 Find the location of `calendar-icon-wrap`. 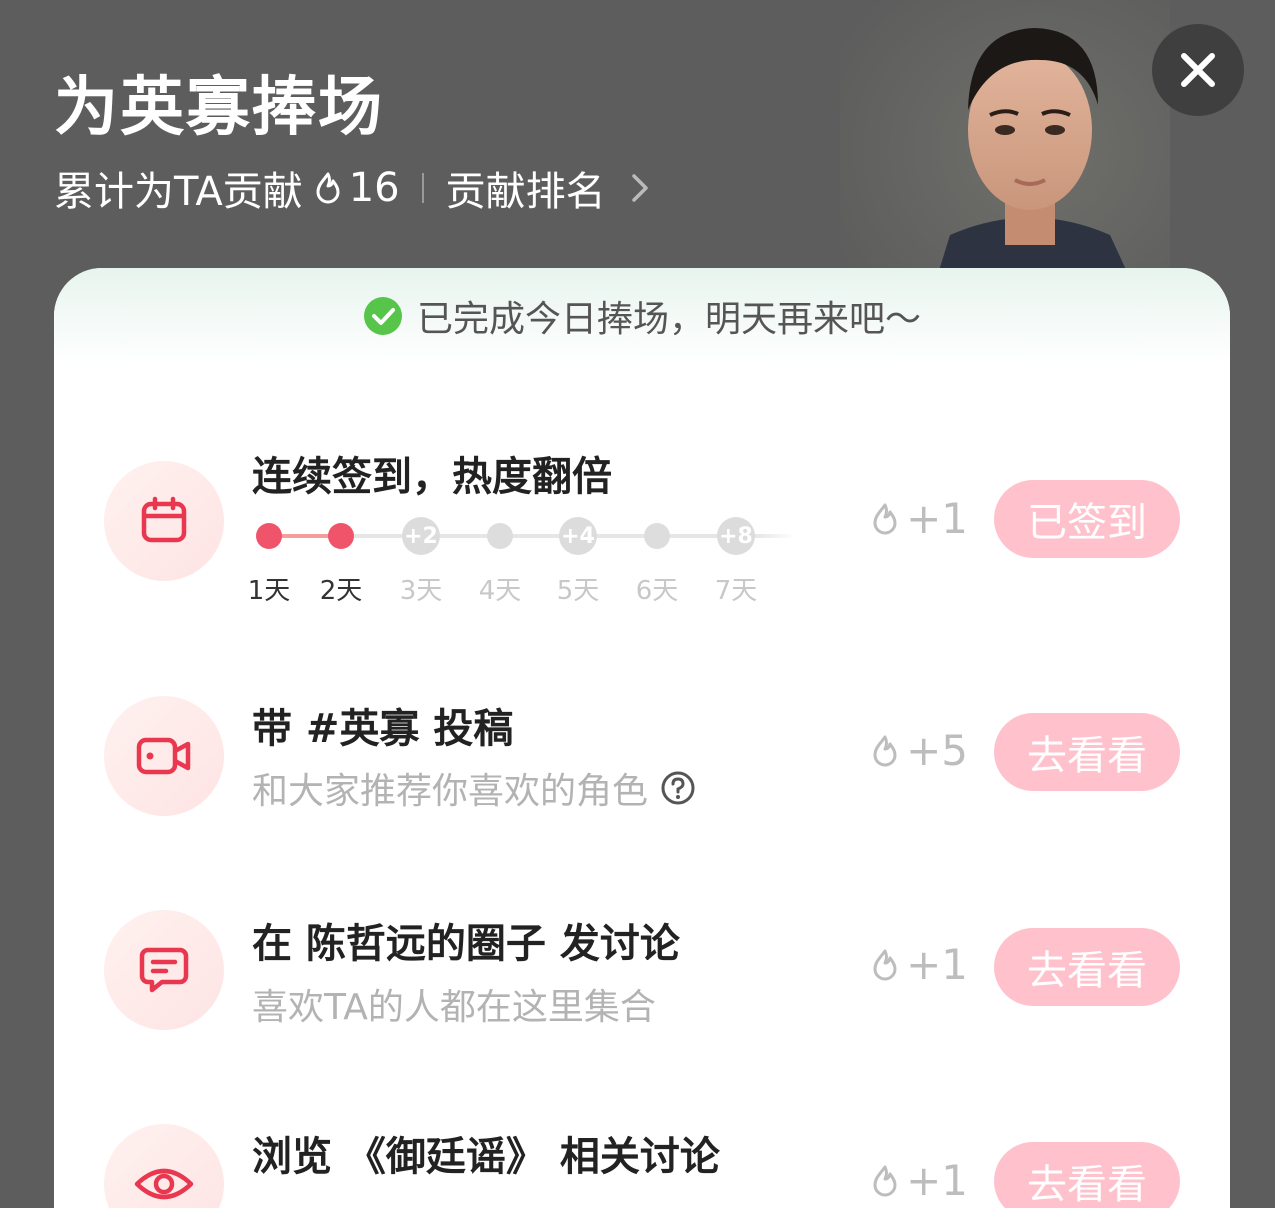

calendar-icon-wrap is located at coordinates (164, 521).